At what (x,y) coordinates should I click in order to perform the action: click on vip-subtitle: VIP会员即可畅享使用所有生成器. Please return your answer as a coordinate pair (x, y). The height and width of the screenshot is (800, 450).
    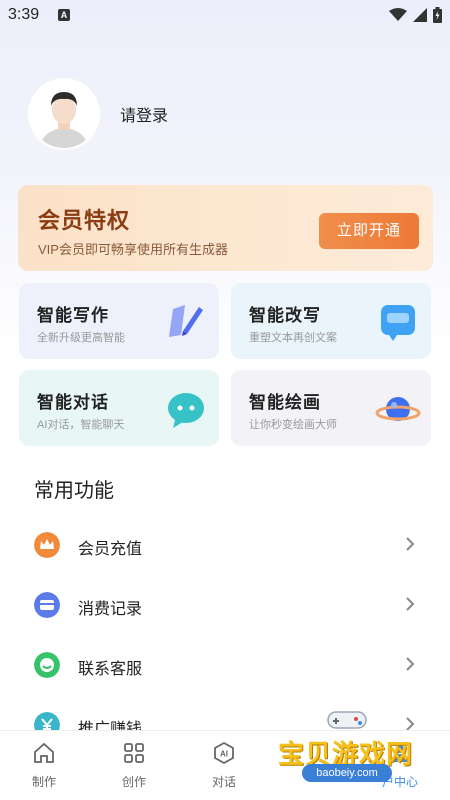
    Looking at the image, I should click on (133, 249).